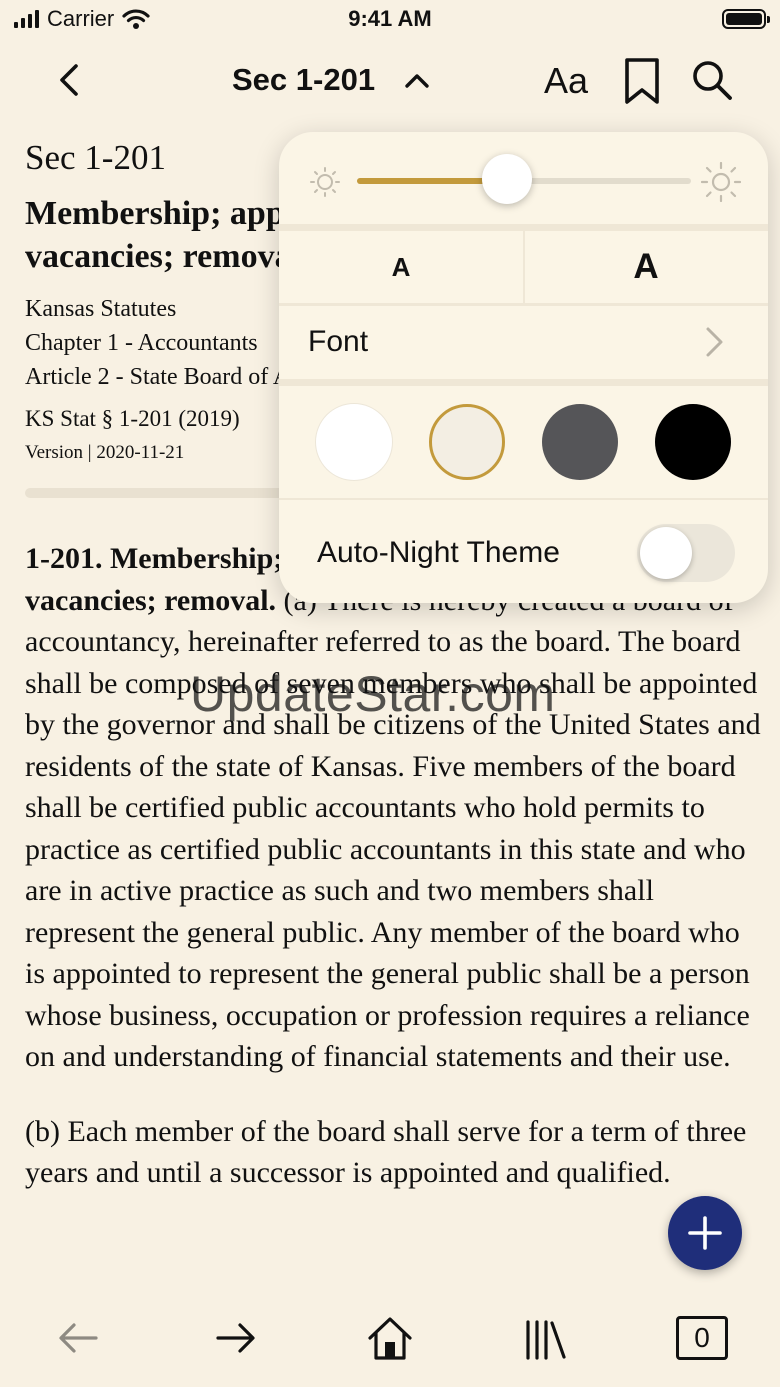 The width and height of the screenshot is (780, 1387). Describe the element at coordinates (467, 442) in the screenshot. I see `theme-sepia-button` at that location.